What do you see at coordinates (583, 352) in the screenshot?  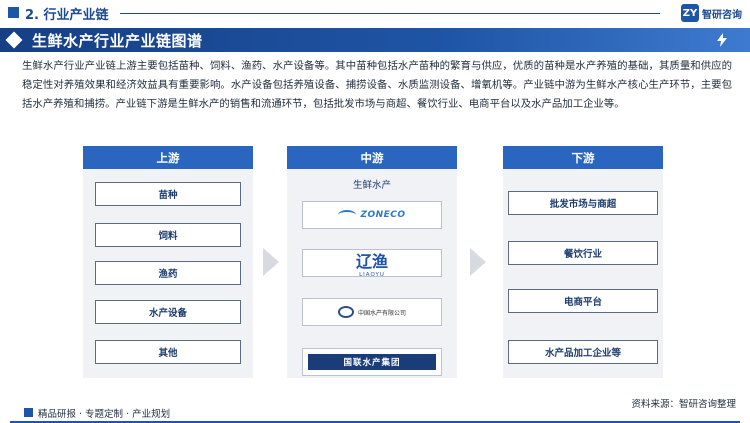 I see `downstream-item: 水产品加工企业等` at bounding box center [583, 352].